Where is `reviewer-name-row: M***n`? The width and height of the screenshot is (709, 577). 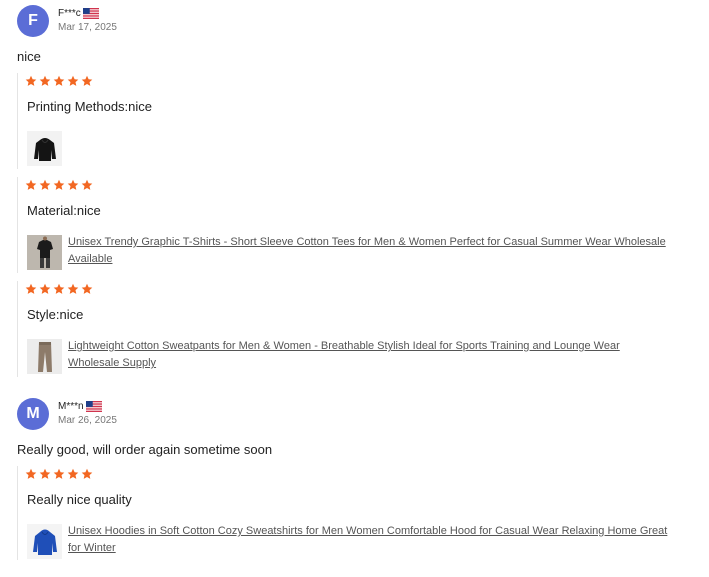
reviewer-name-row: M***n is located at coordinates (87, 406).